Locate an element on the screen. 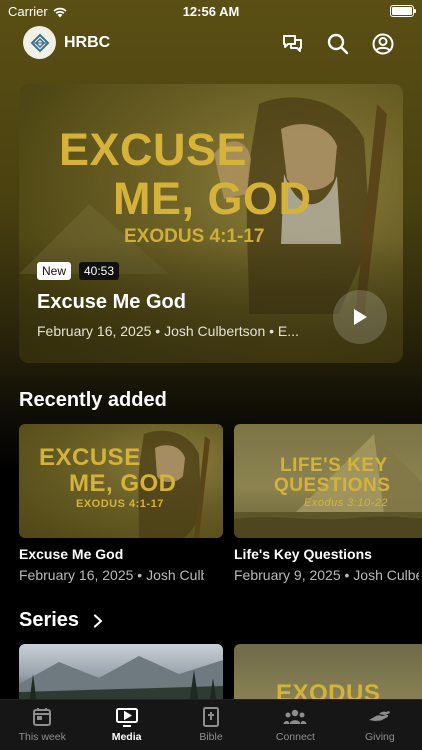 Image resolution: width=422 pixels, height=750 pixels. logo-mark-icon is located at coordinates (39, 42).